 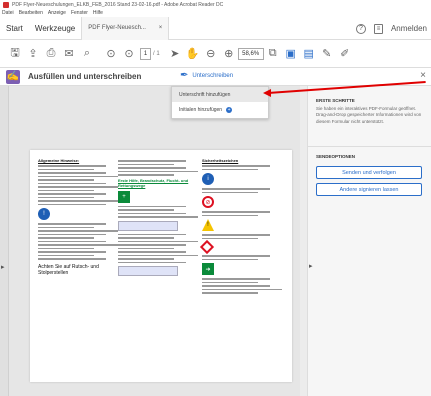 What do you see at coordinates (240, 227) in the screenshot?
I see `document-column-3: Sicherheitszeichen i ⊘ ! ➜` at bounding box center [240, 227].